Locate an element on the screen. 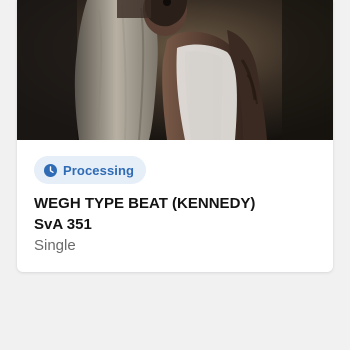 This screenshot has height=350, width=350. status-badge: Processing is located at coordinates (90, 170).